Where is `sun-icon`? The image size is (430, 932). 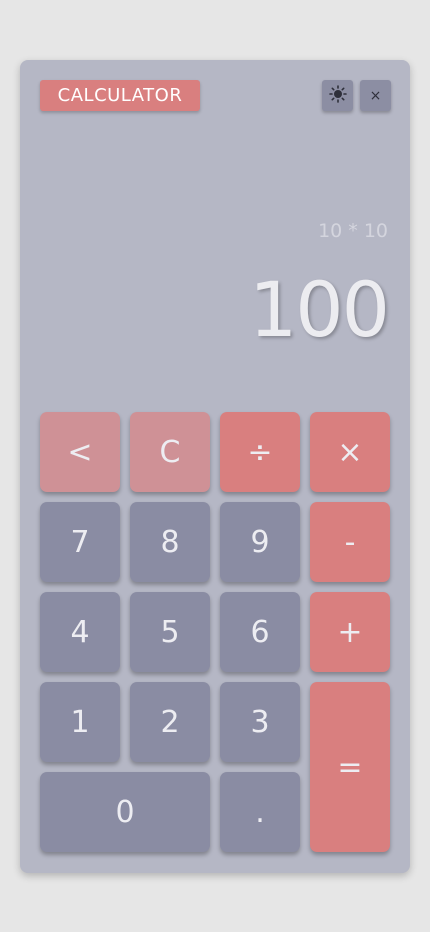 sun-icon is located at coordinates (337, 95).